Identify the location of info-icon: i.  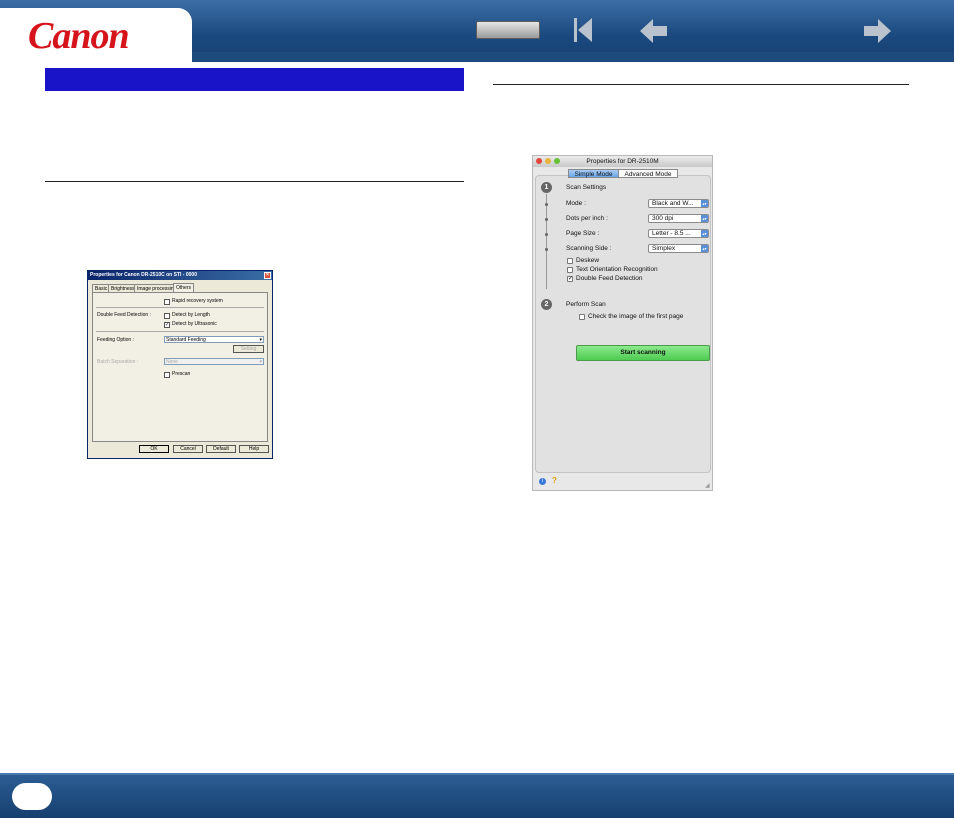
(542, 481).